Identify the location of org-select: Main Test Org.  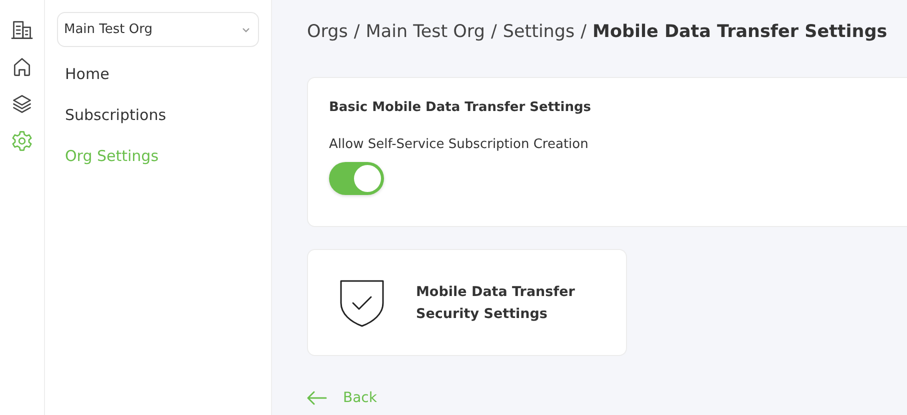
(158, 29).